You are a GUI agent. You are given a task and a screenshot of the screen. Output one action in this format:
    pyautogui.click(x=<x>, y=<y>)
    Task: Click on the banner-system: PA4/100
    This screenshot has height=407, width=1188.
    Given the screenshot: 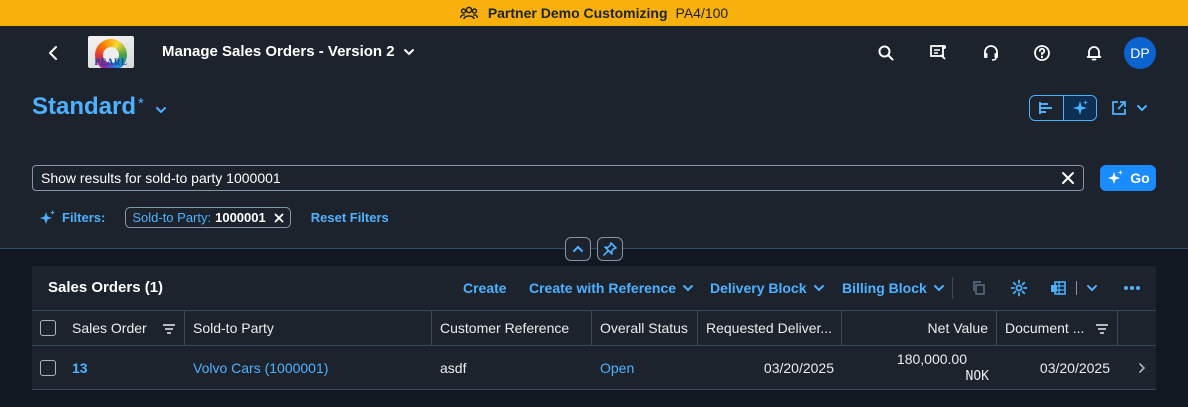 What is the action you would take?
    pyautogui.click(x=702, y=13)
    